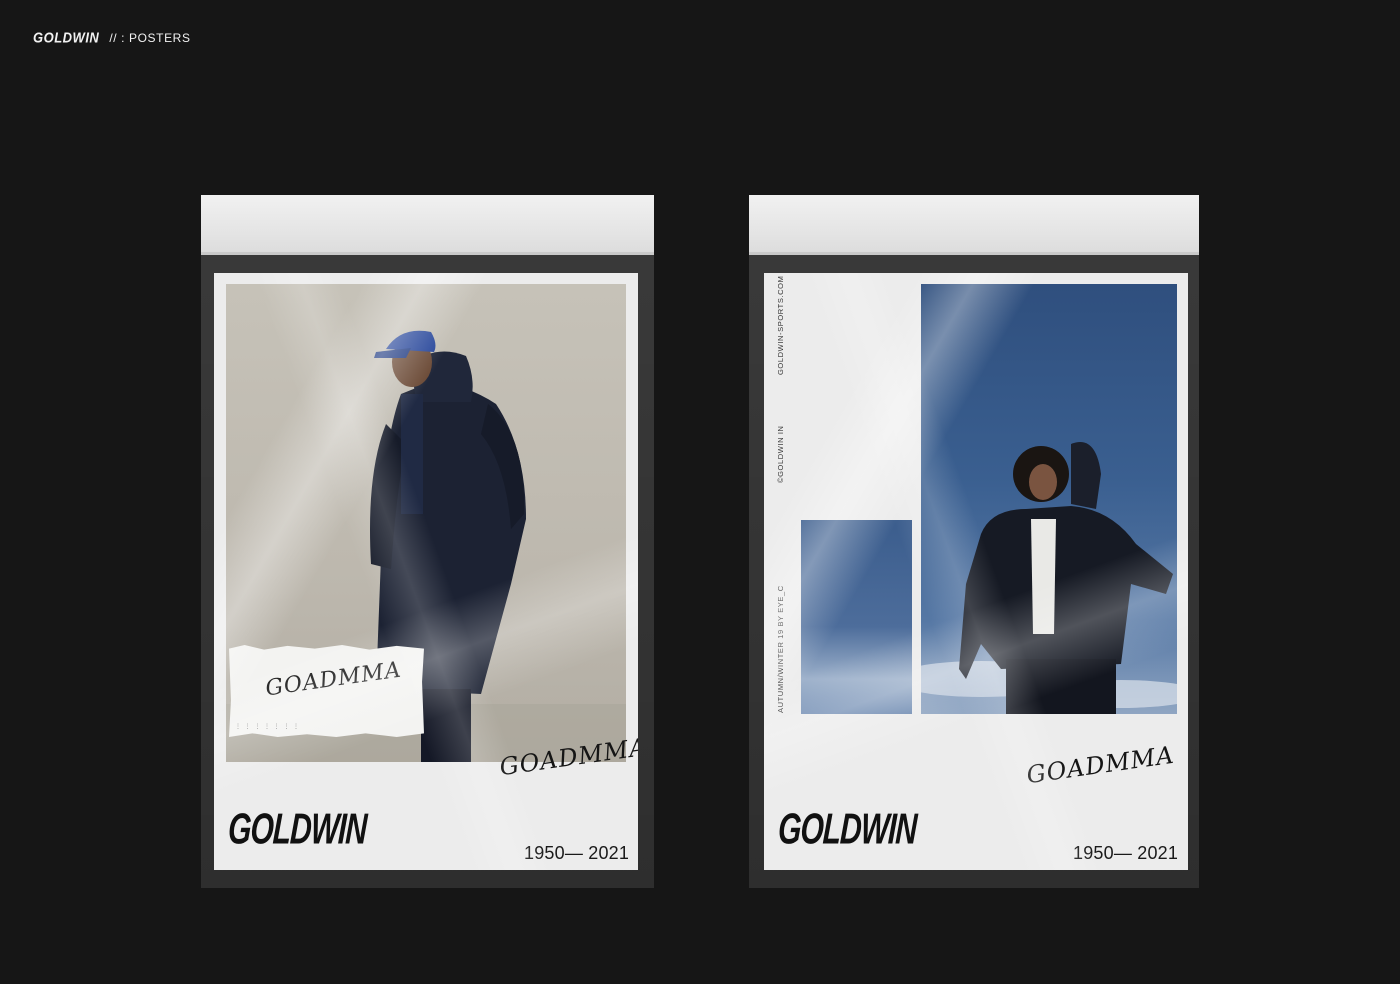 The width and height of the screenshot is (1400, 984). What do you see at coordinates (856, 617) in the screenshot?
I see `poster-right-small-sky-photo` at bounding box center [856, 617].